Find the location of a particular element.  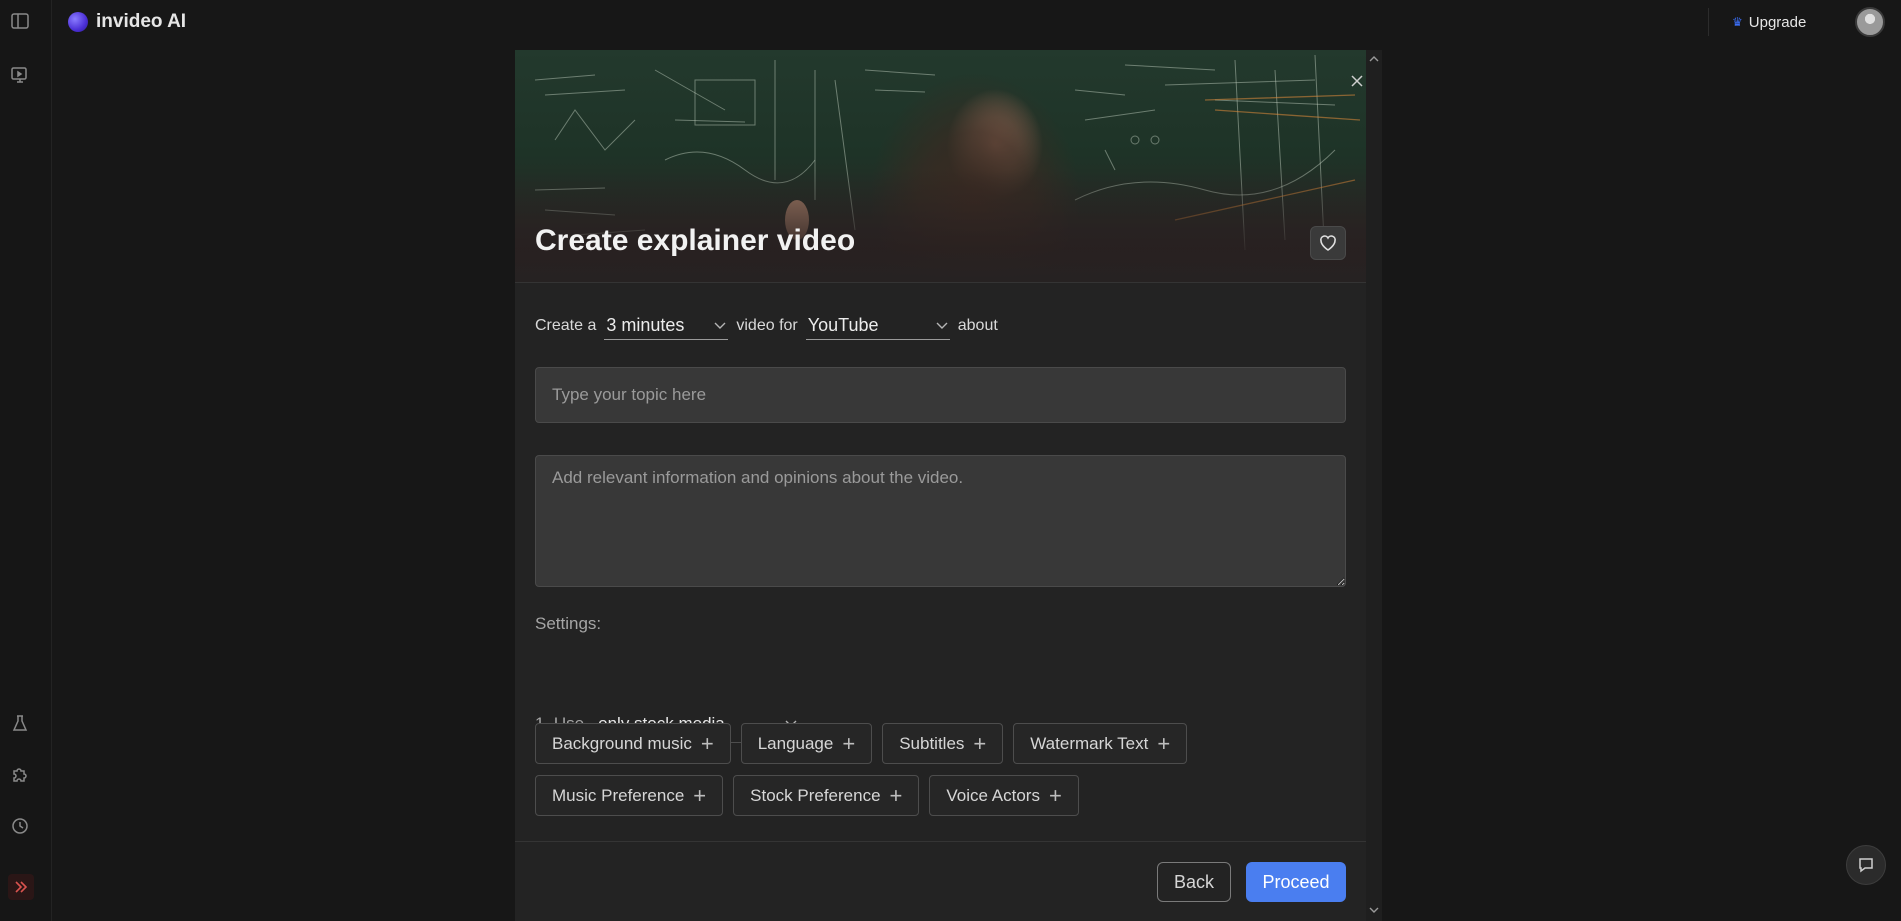

scroll-down-icon is located at coordinates (1374, 910).